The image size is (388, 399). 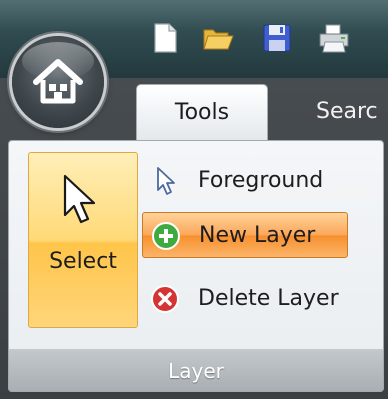 I want to click on select-button: Select, so click(x=83, y=240).